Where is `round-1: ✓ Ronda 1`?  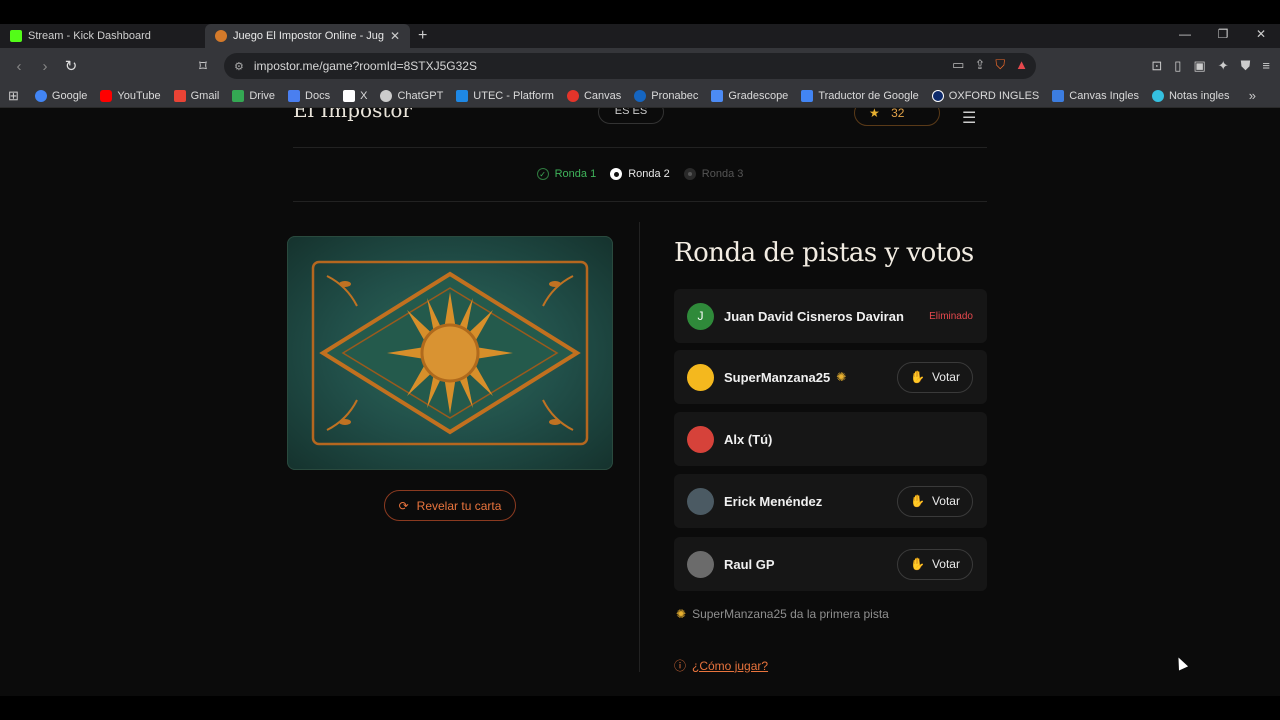 round-1: ✓ Ronda 1 is located at coordinates (566, 174).